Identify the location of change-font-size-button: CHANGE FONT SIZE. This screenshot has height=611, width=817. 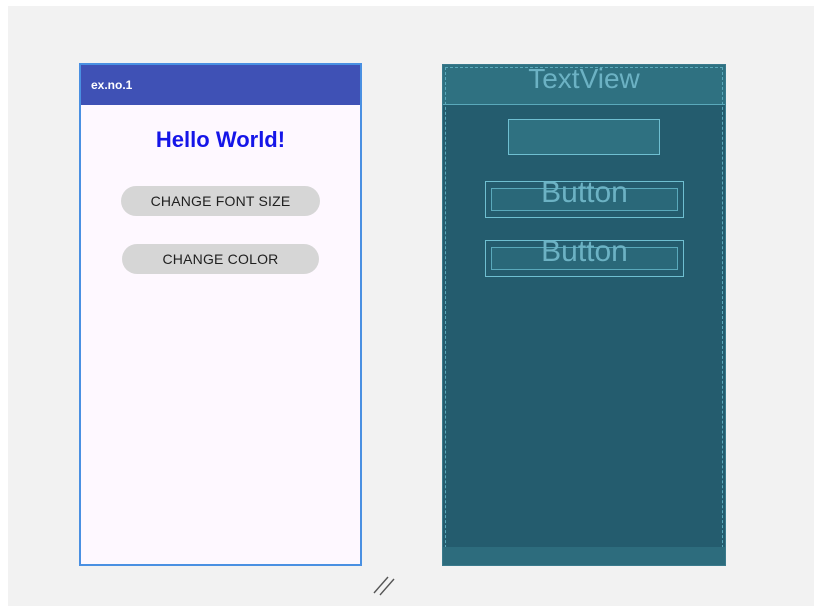
(220, 201).